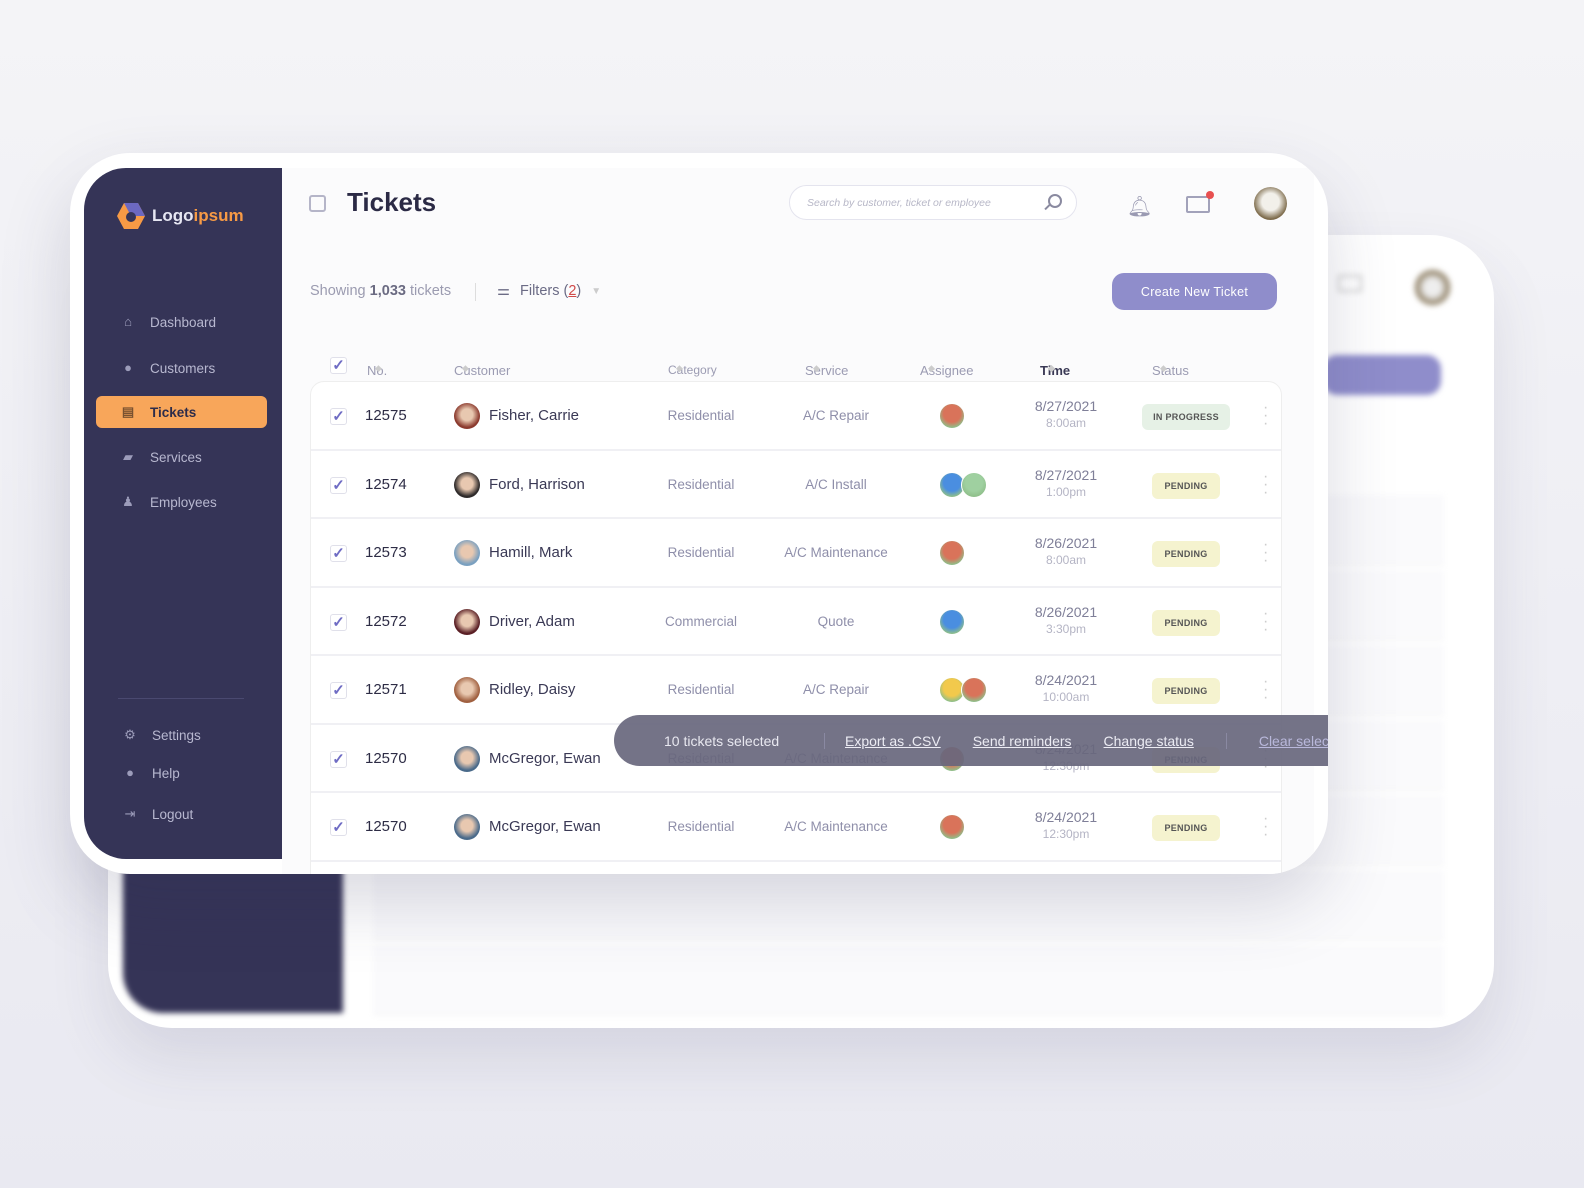 The height and width of the screenshot is (1188, 1584). I want to click on customer-name: Hamill, Mark, so click(530, 552).